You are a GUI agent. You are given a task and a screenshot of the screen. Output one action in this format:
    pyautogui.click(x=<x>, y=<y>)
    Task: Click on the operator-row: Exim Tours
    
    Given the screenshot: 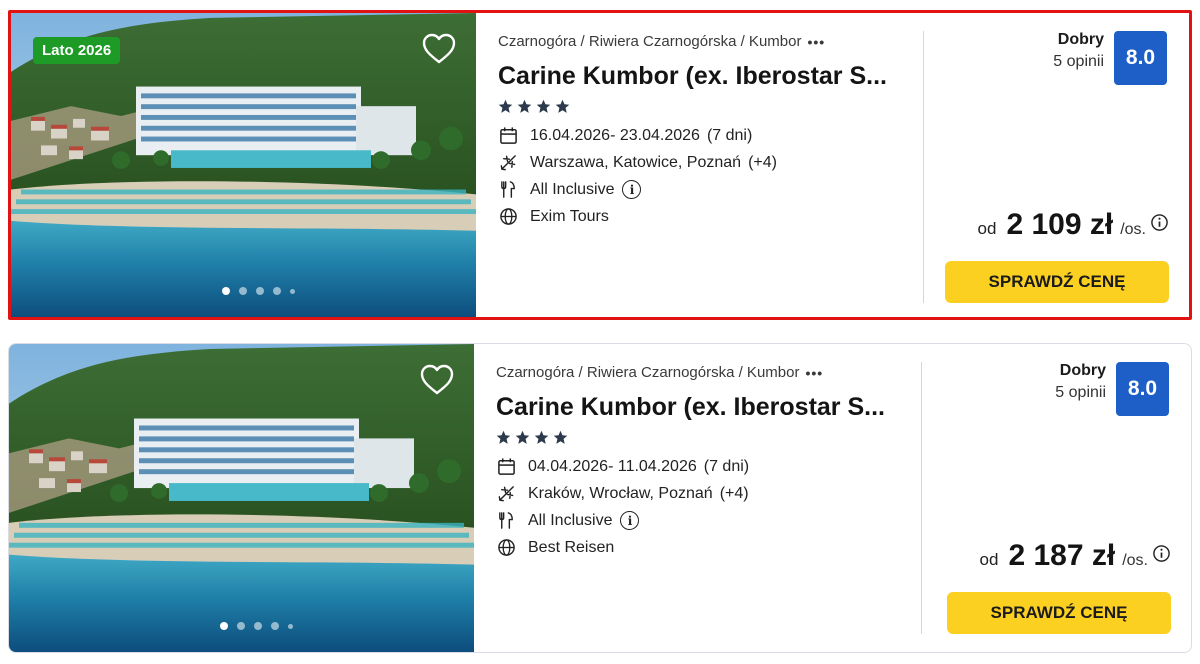 What is the action you would take?
    pyautogui.click(x=703, y=216)
    